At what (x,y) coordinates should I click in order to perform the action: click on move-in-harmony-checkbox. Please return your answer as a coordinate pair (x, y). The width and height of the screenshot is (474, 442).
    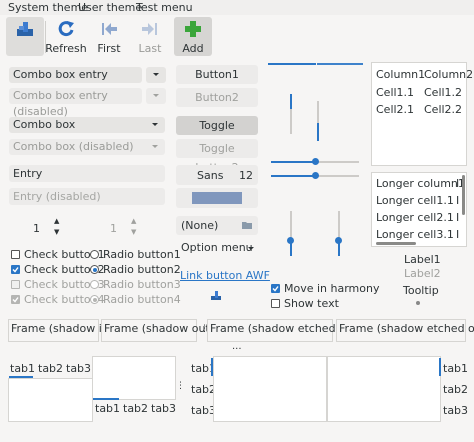
    Looking at the image, I should click on (275, 288).